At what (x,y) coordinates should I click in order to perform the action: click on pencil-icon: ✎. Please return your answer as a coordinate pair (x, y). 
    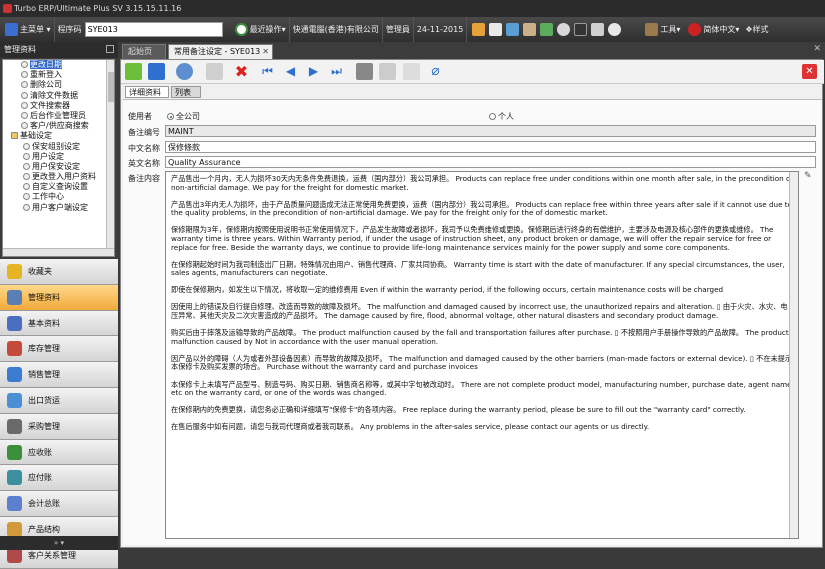
    Looking at the image, I should click on (808, 176).